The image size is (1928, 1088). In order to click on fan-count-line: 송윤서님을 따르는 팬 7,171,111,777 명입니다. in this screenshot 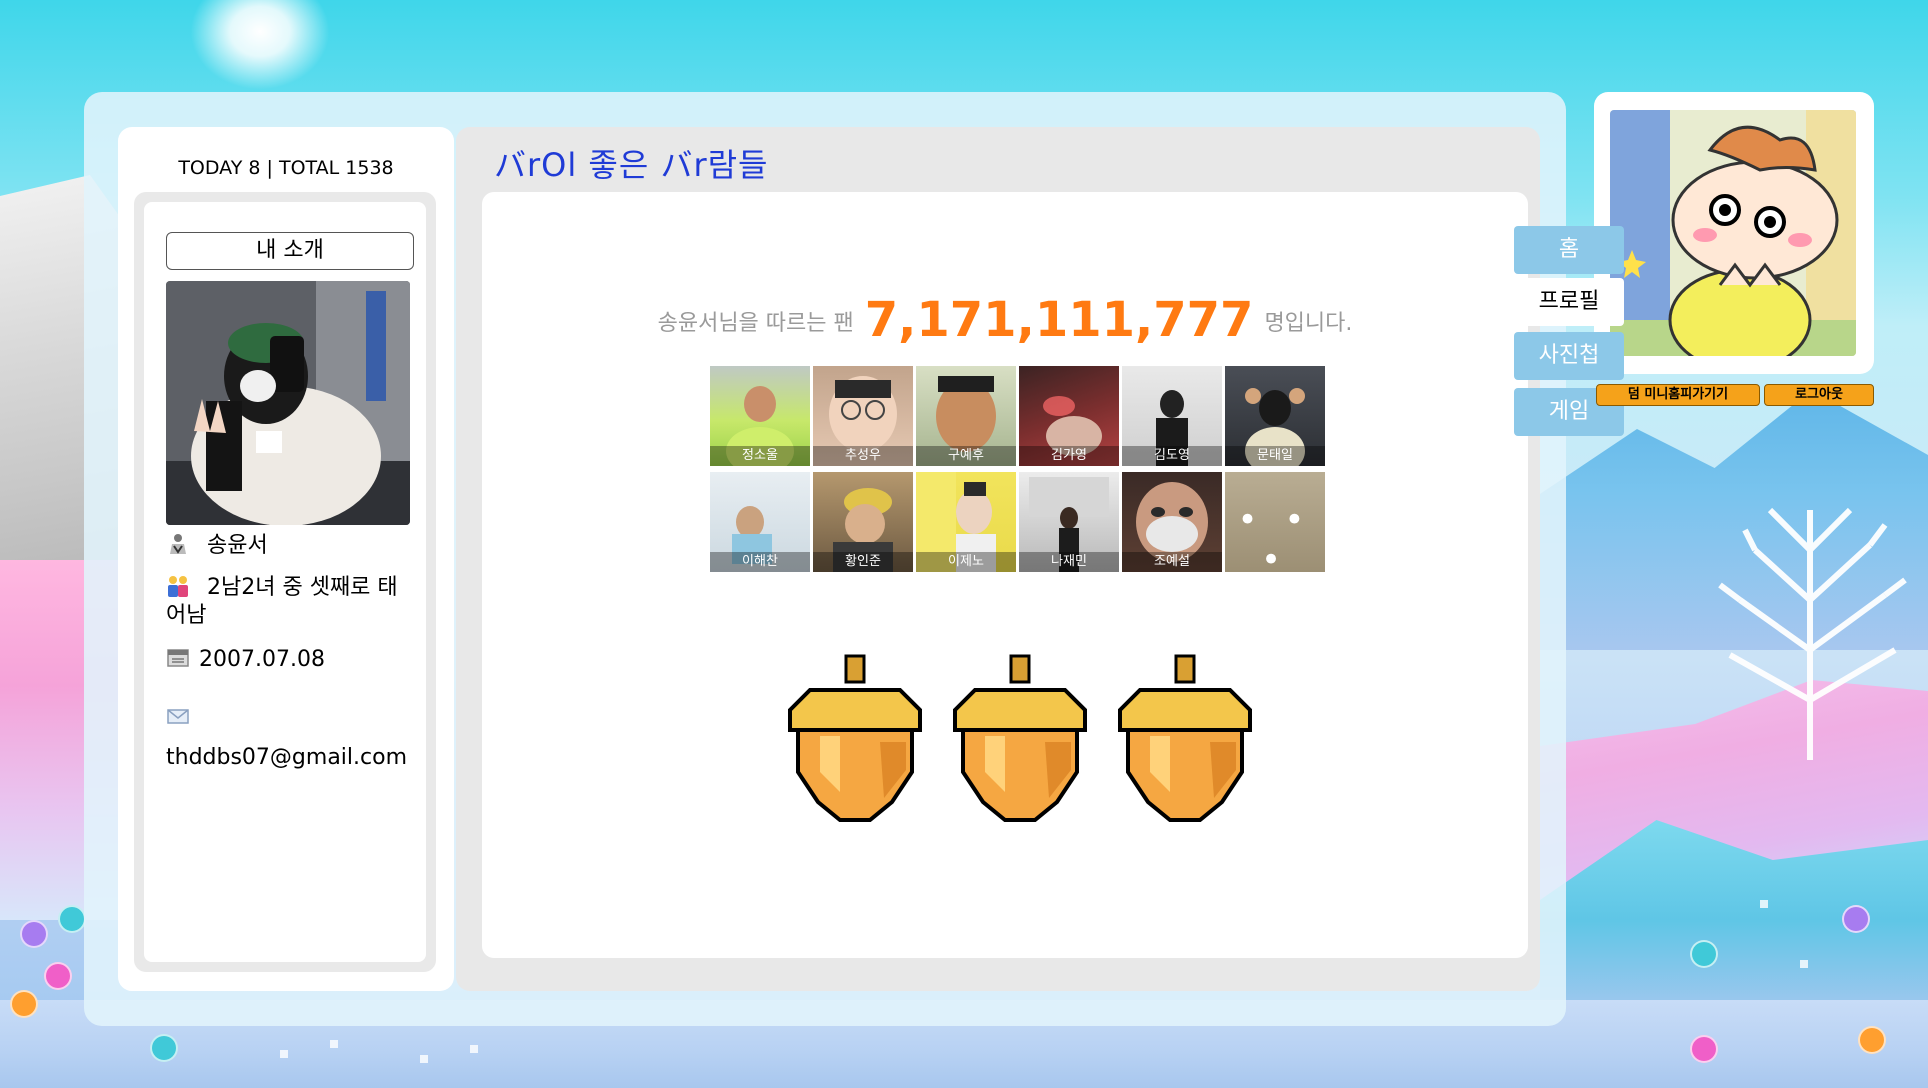, I will do `click(1005, 320)`.